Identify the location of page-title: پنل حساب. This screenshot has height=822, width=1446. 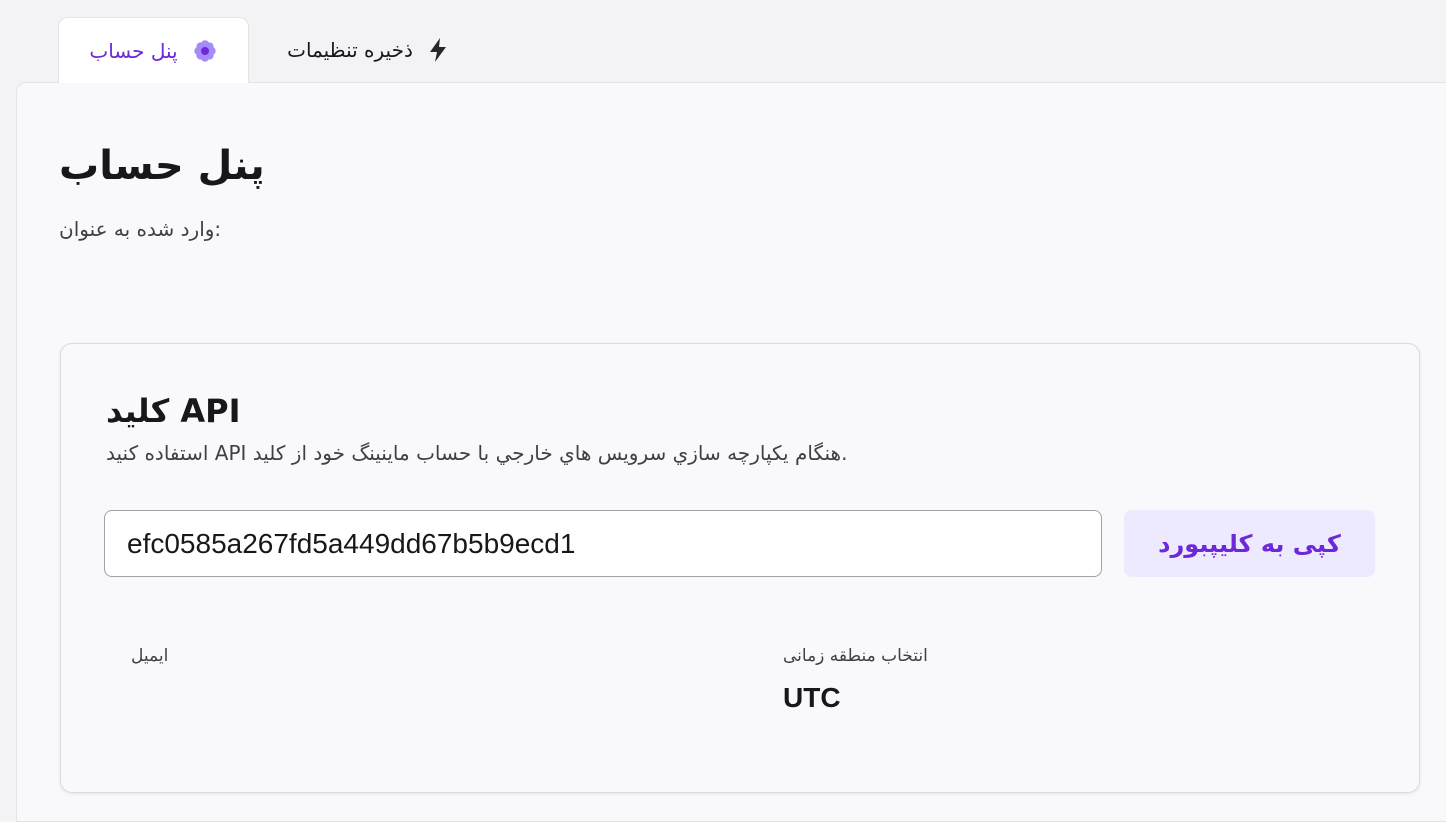
(162, 166).